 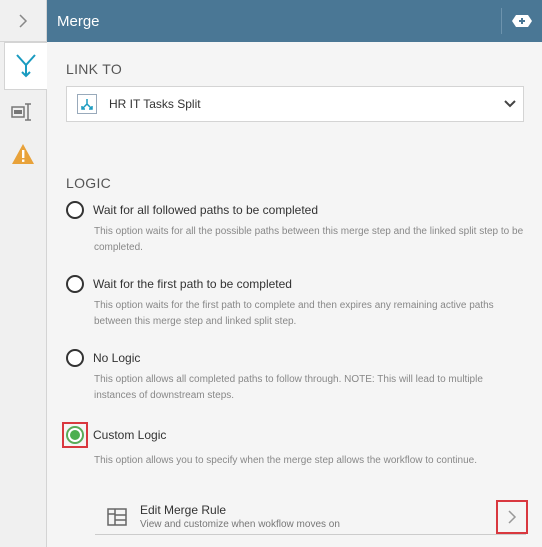 I want to click on radio-selected-dot, so click(x=75, y=435).